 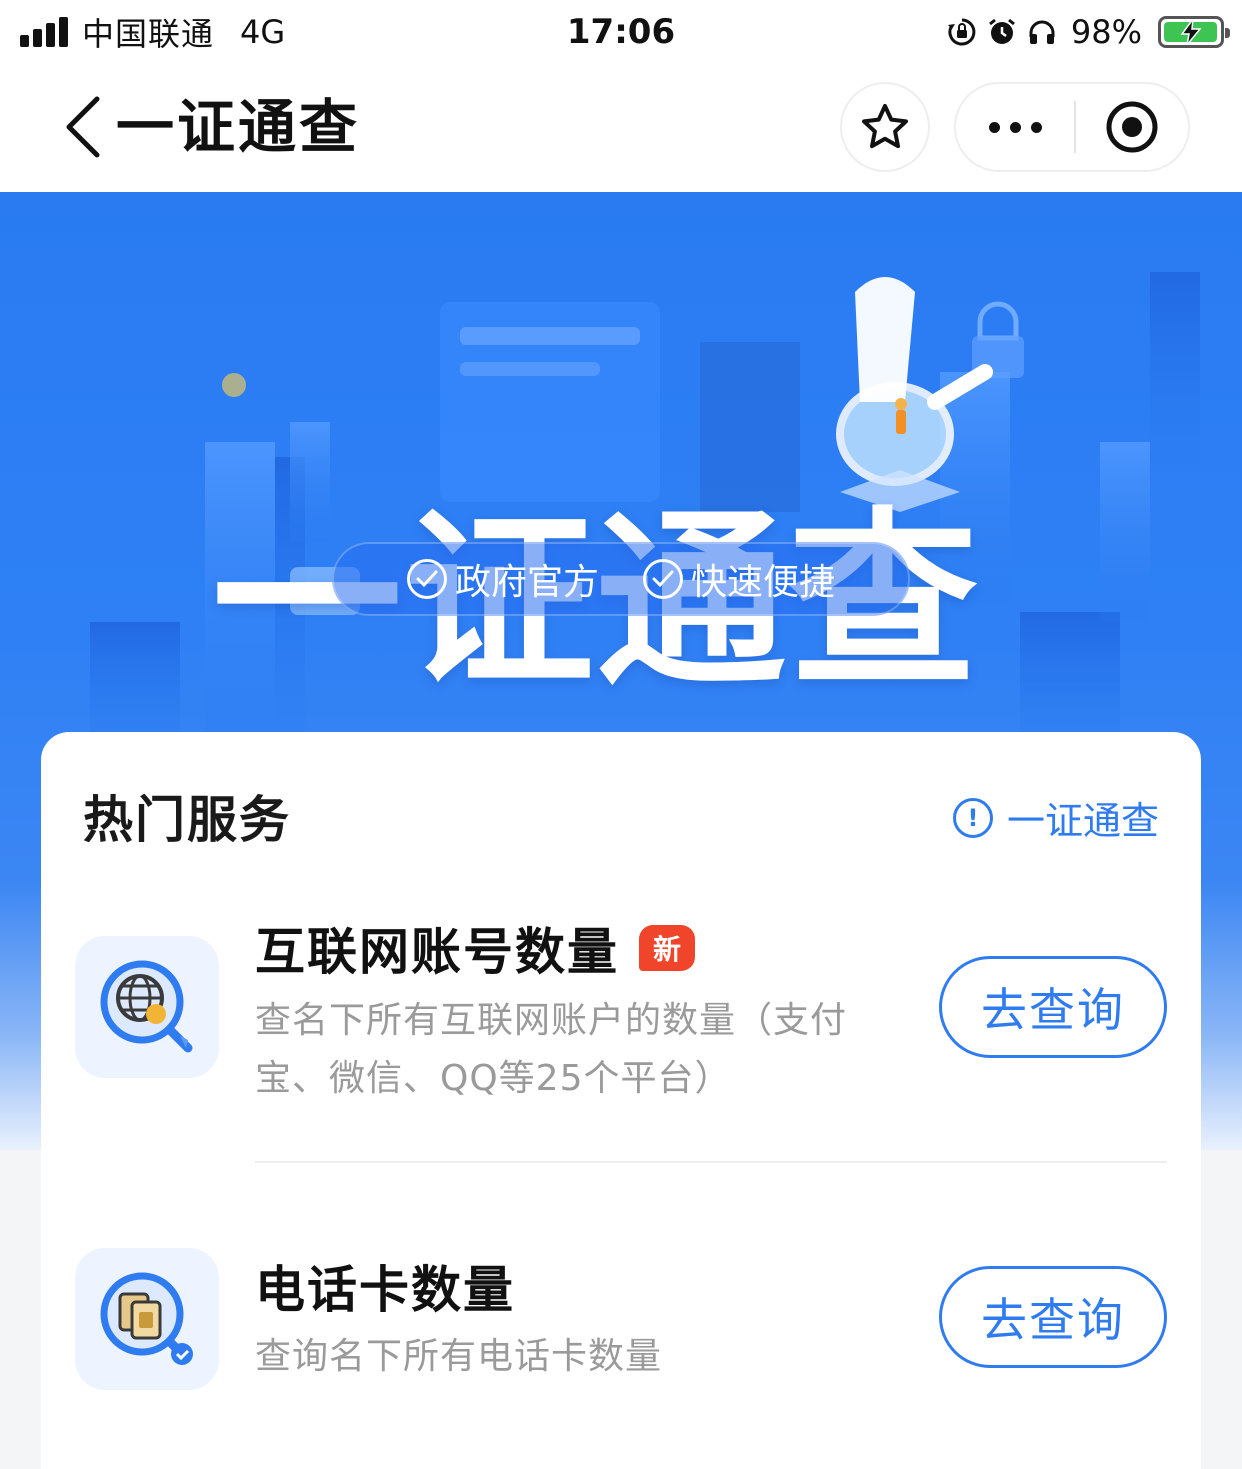 I want to click on section-title: 热门服务, so click(x=187, y=820).